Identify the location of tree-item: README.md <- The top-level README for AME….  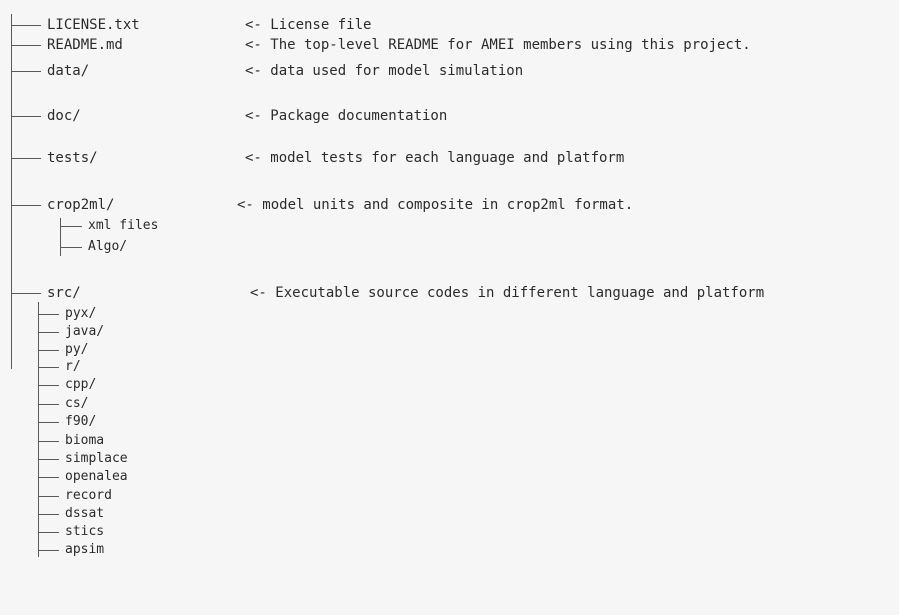
(455, 45).